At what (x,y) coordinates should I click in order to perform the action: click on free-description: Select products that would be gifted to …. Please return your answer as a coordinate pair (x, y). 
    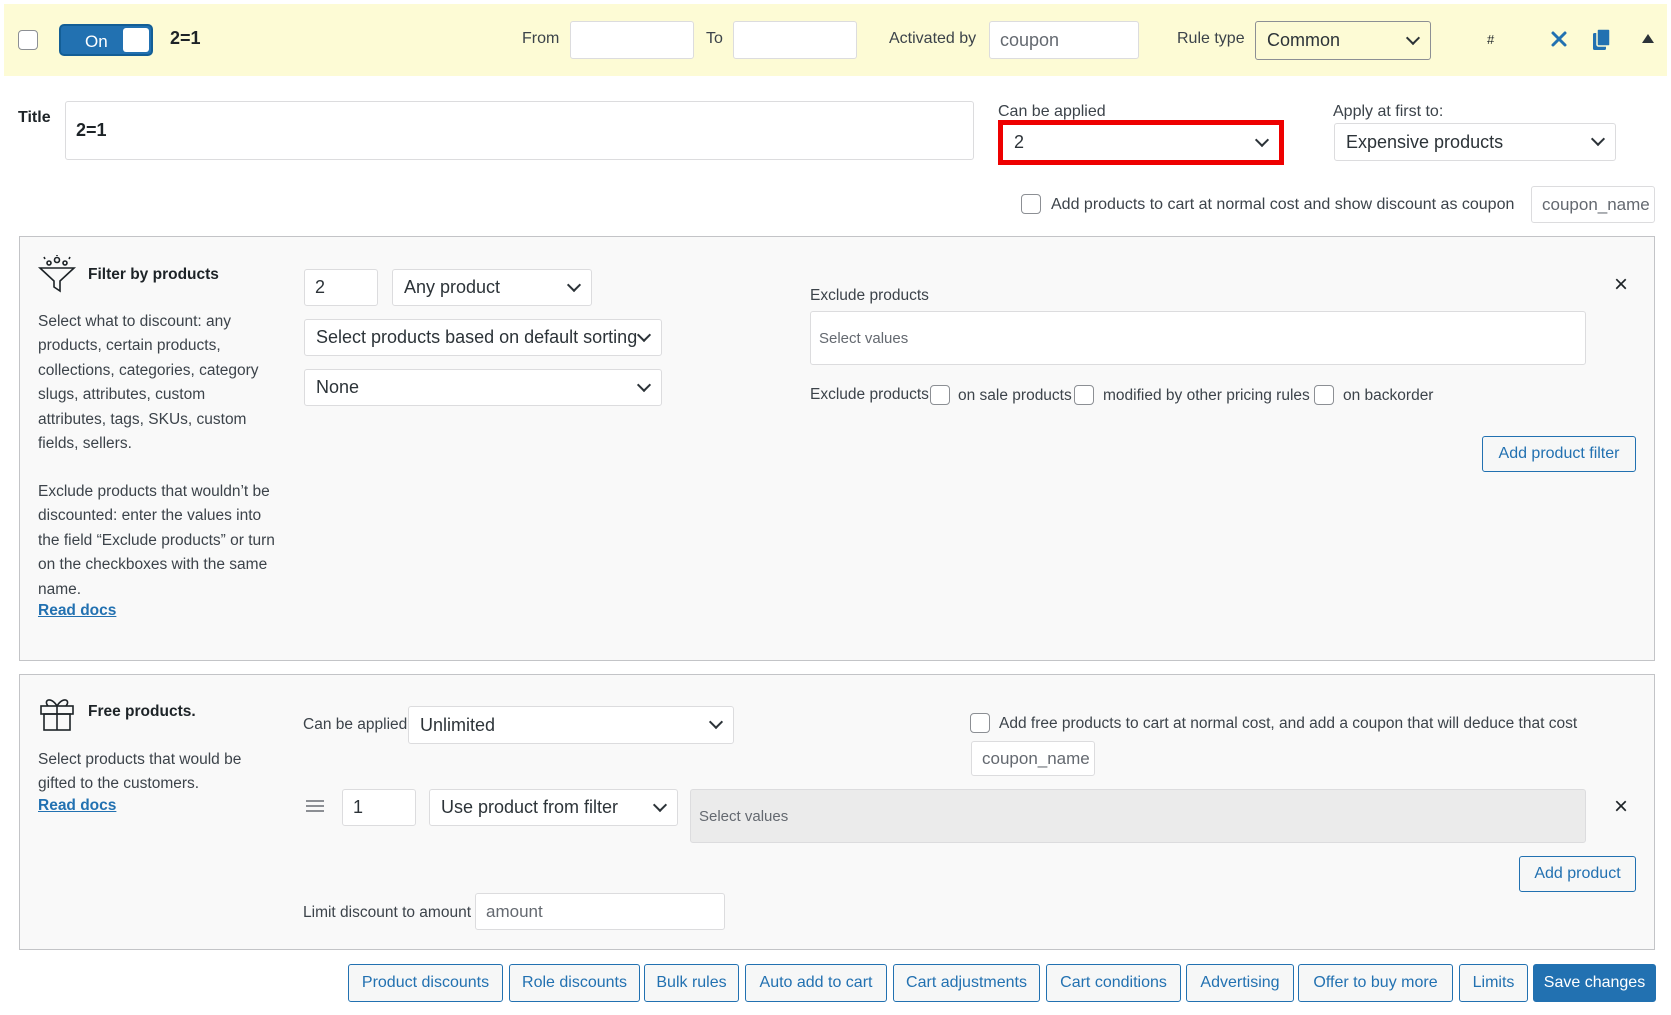
    Looking at the image, I should click on (140, 772).